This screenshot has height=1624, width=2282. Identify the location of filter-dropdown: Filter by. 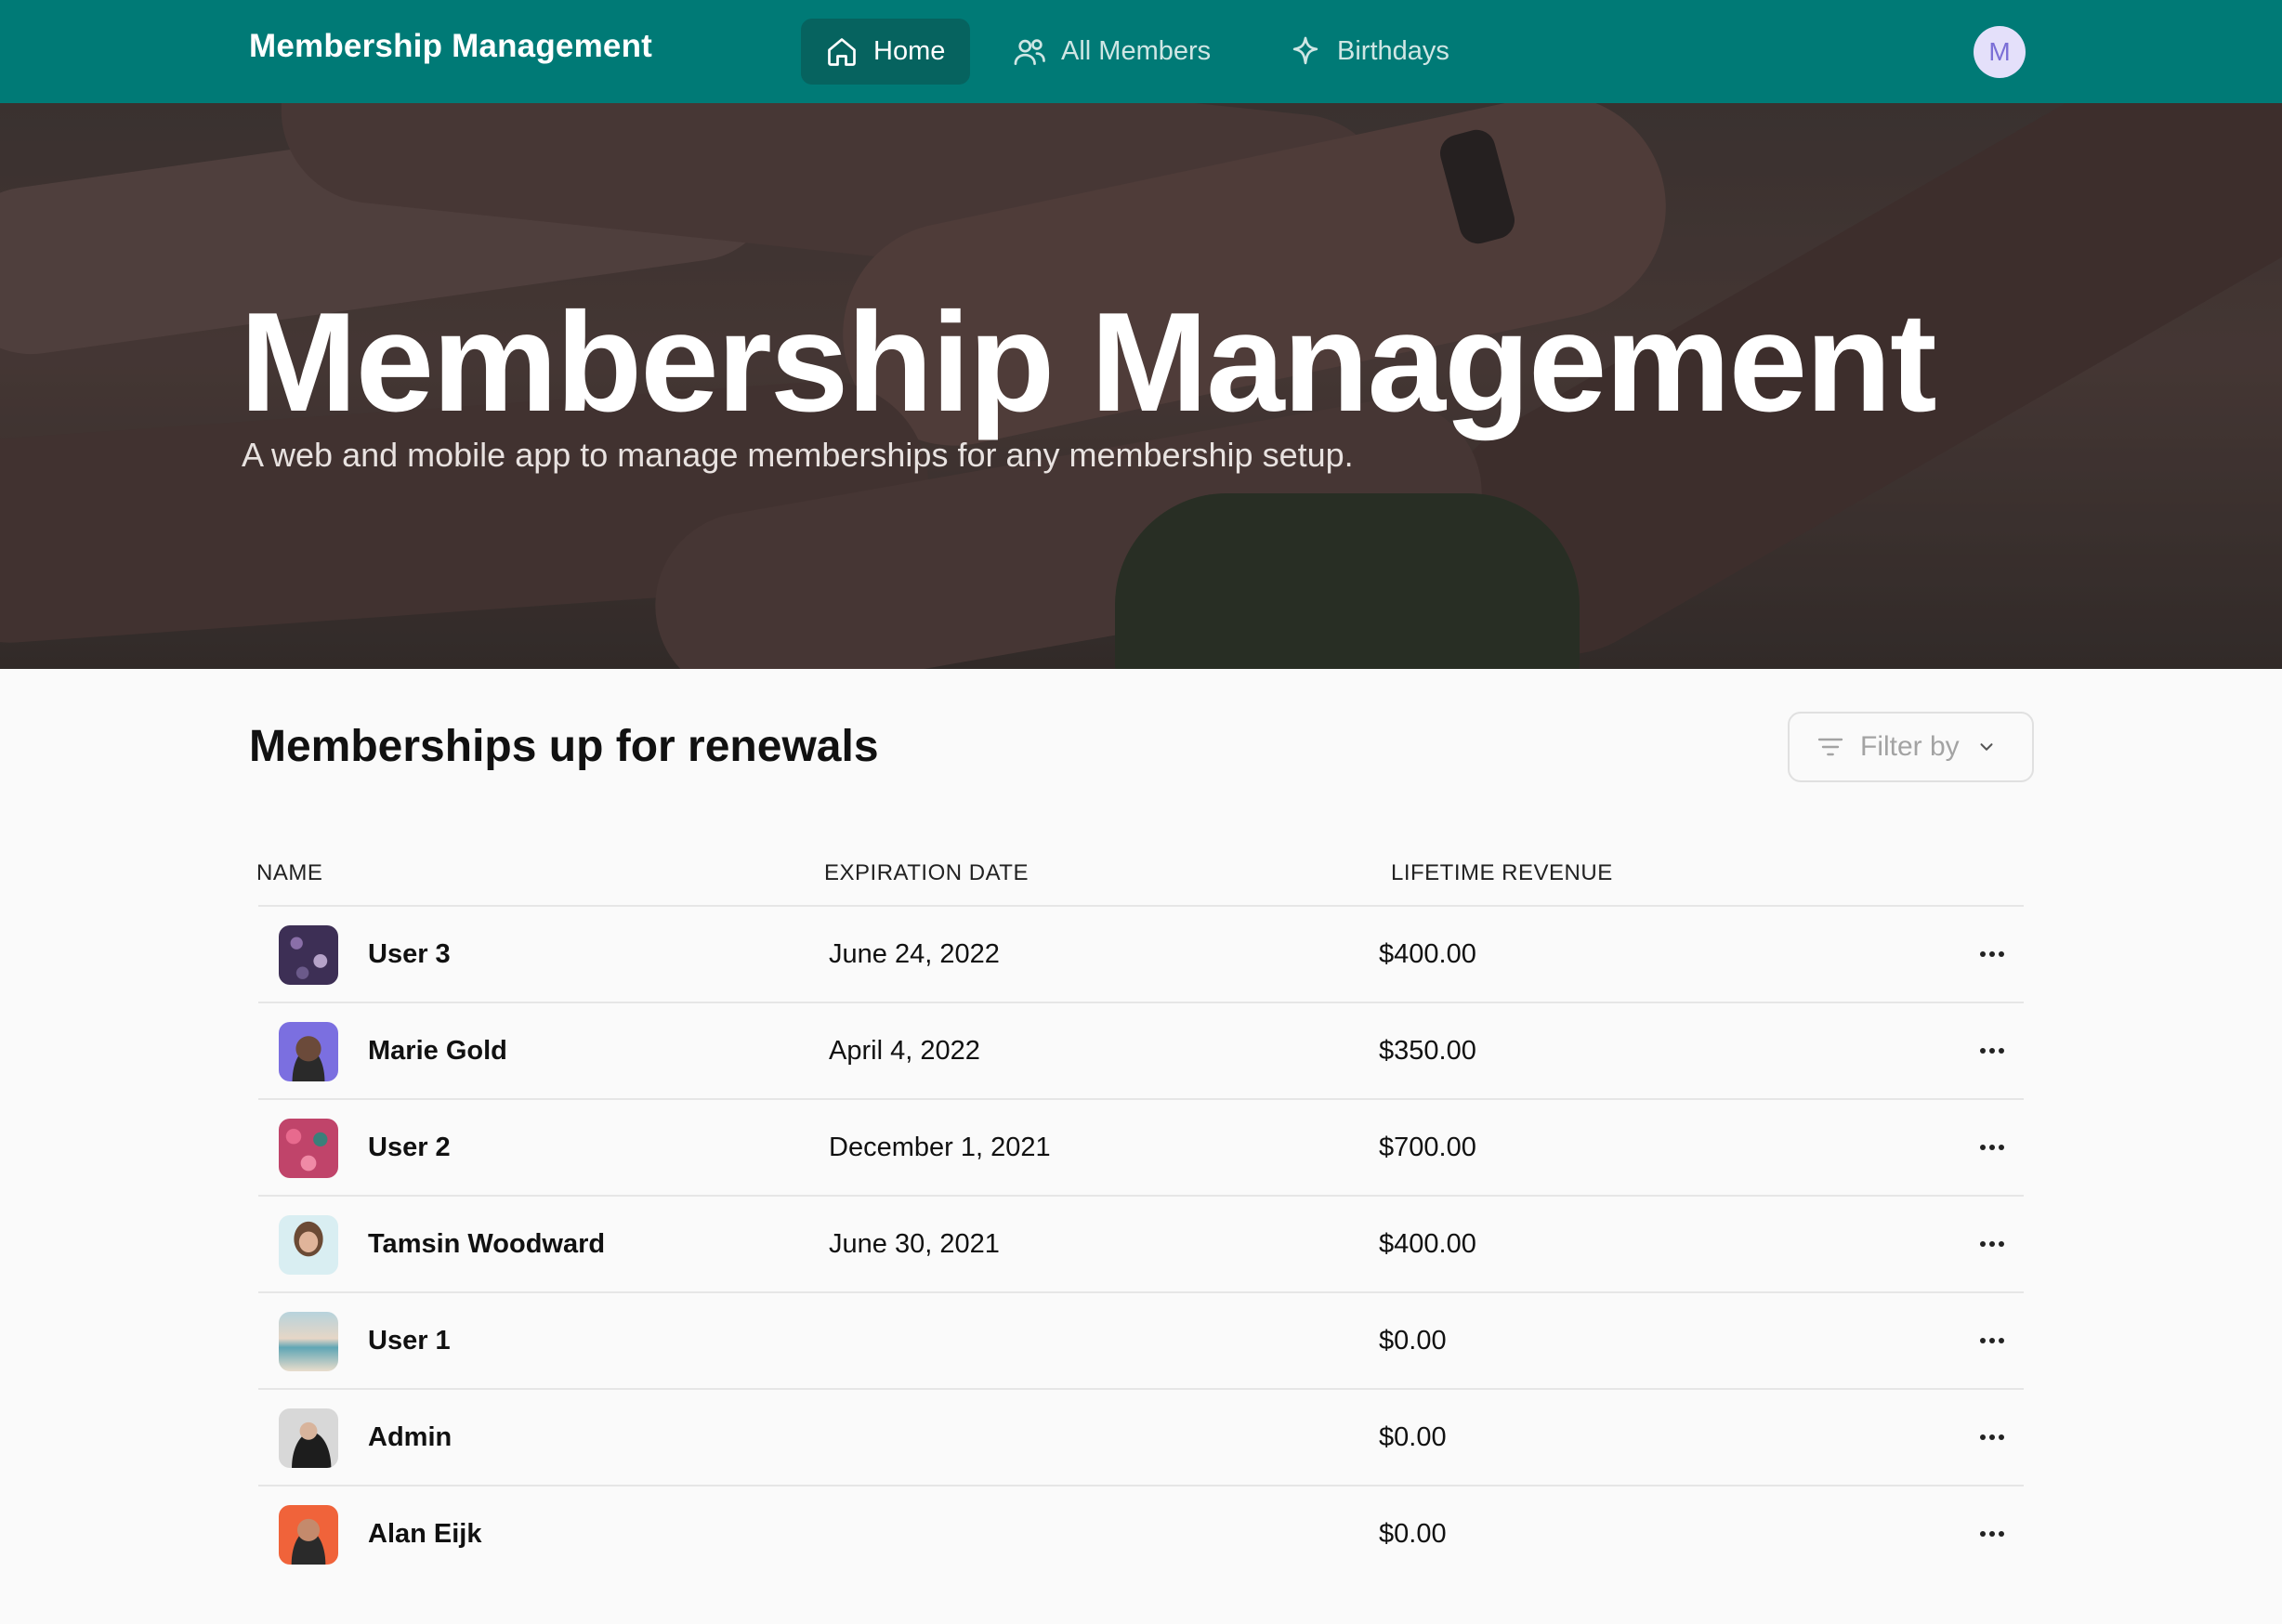
(1911, 747).